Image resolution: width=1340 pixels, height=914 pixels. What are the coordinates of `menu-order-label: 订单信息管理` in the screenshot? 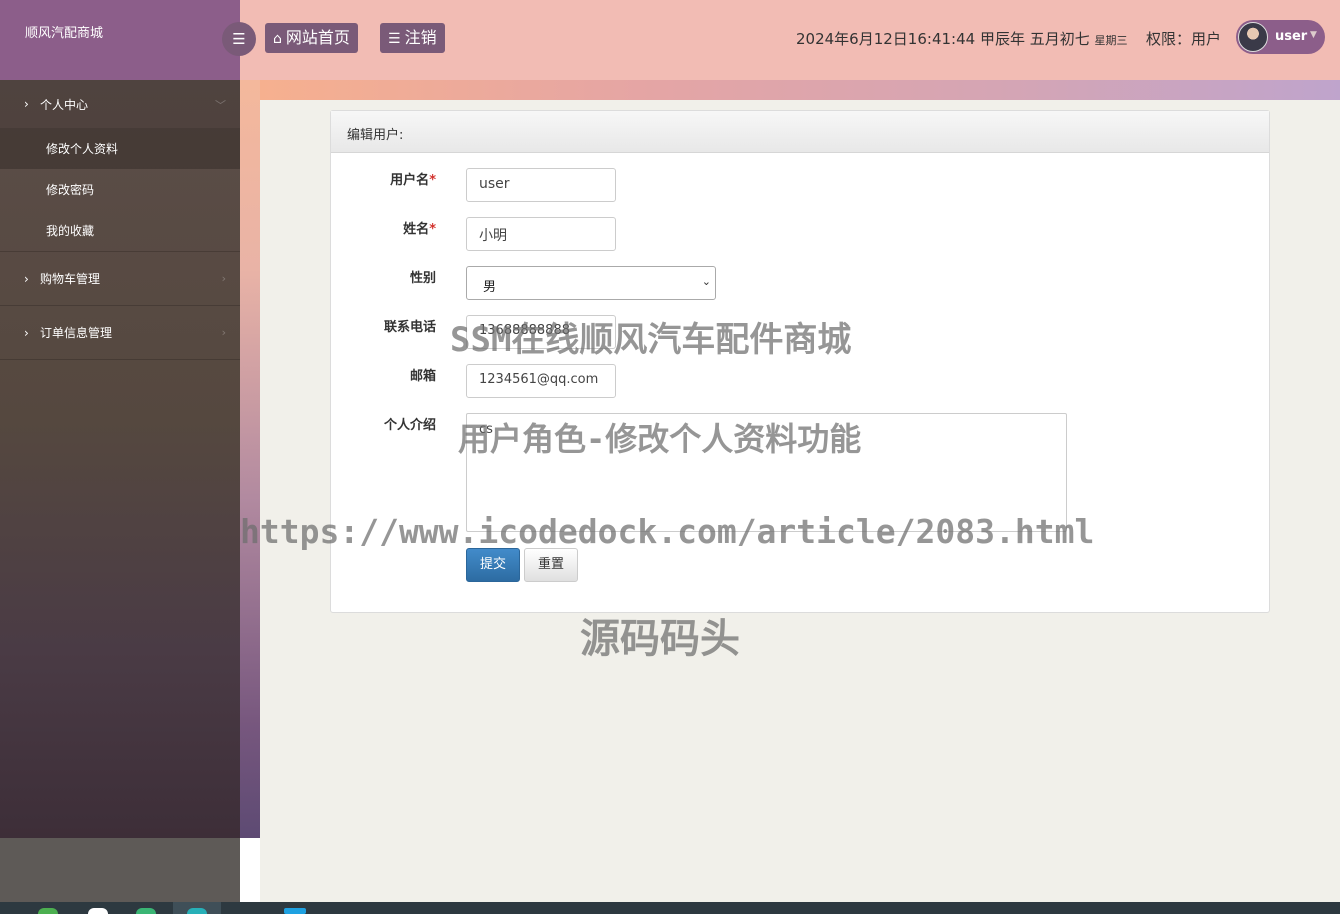 It's located at (76, 333).